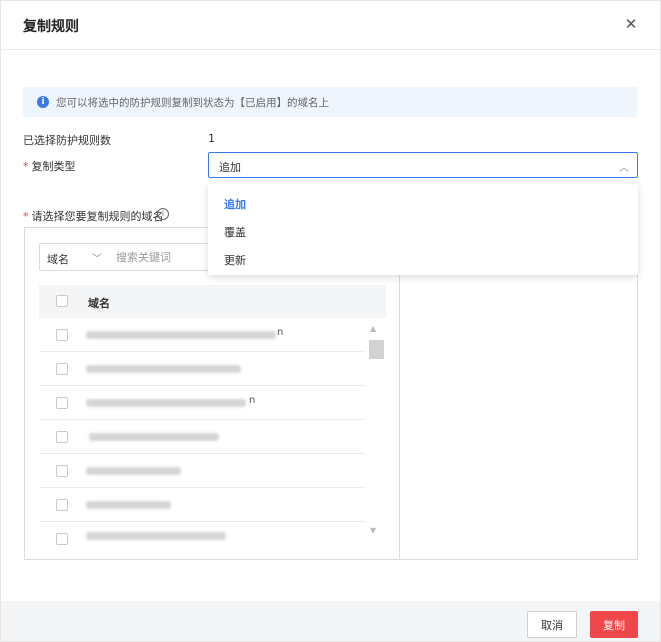 Image resolution: width=661 pixels, height=642 pixels. Describe the element at coordinates (58, 259) in the screenshot. I see `filter-field-select: 域名` at that location.